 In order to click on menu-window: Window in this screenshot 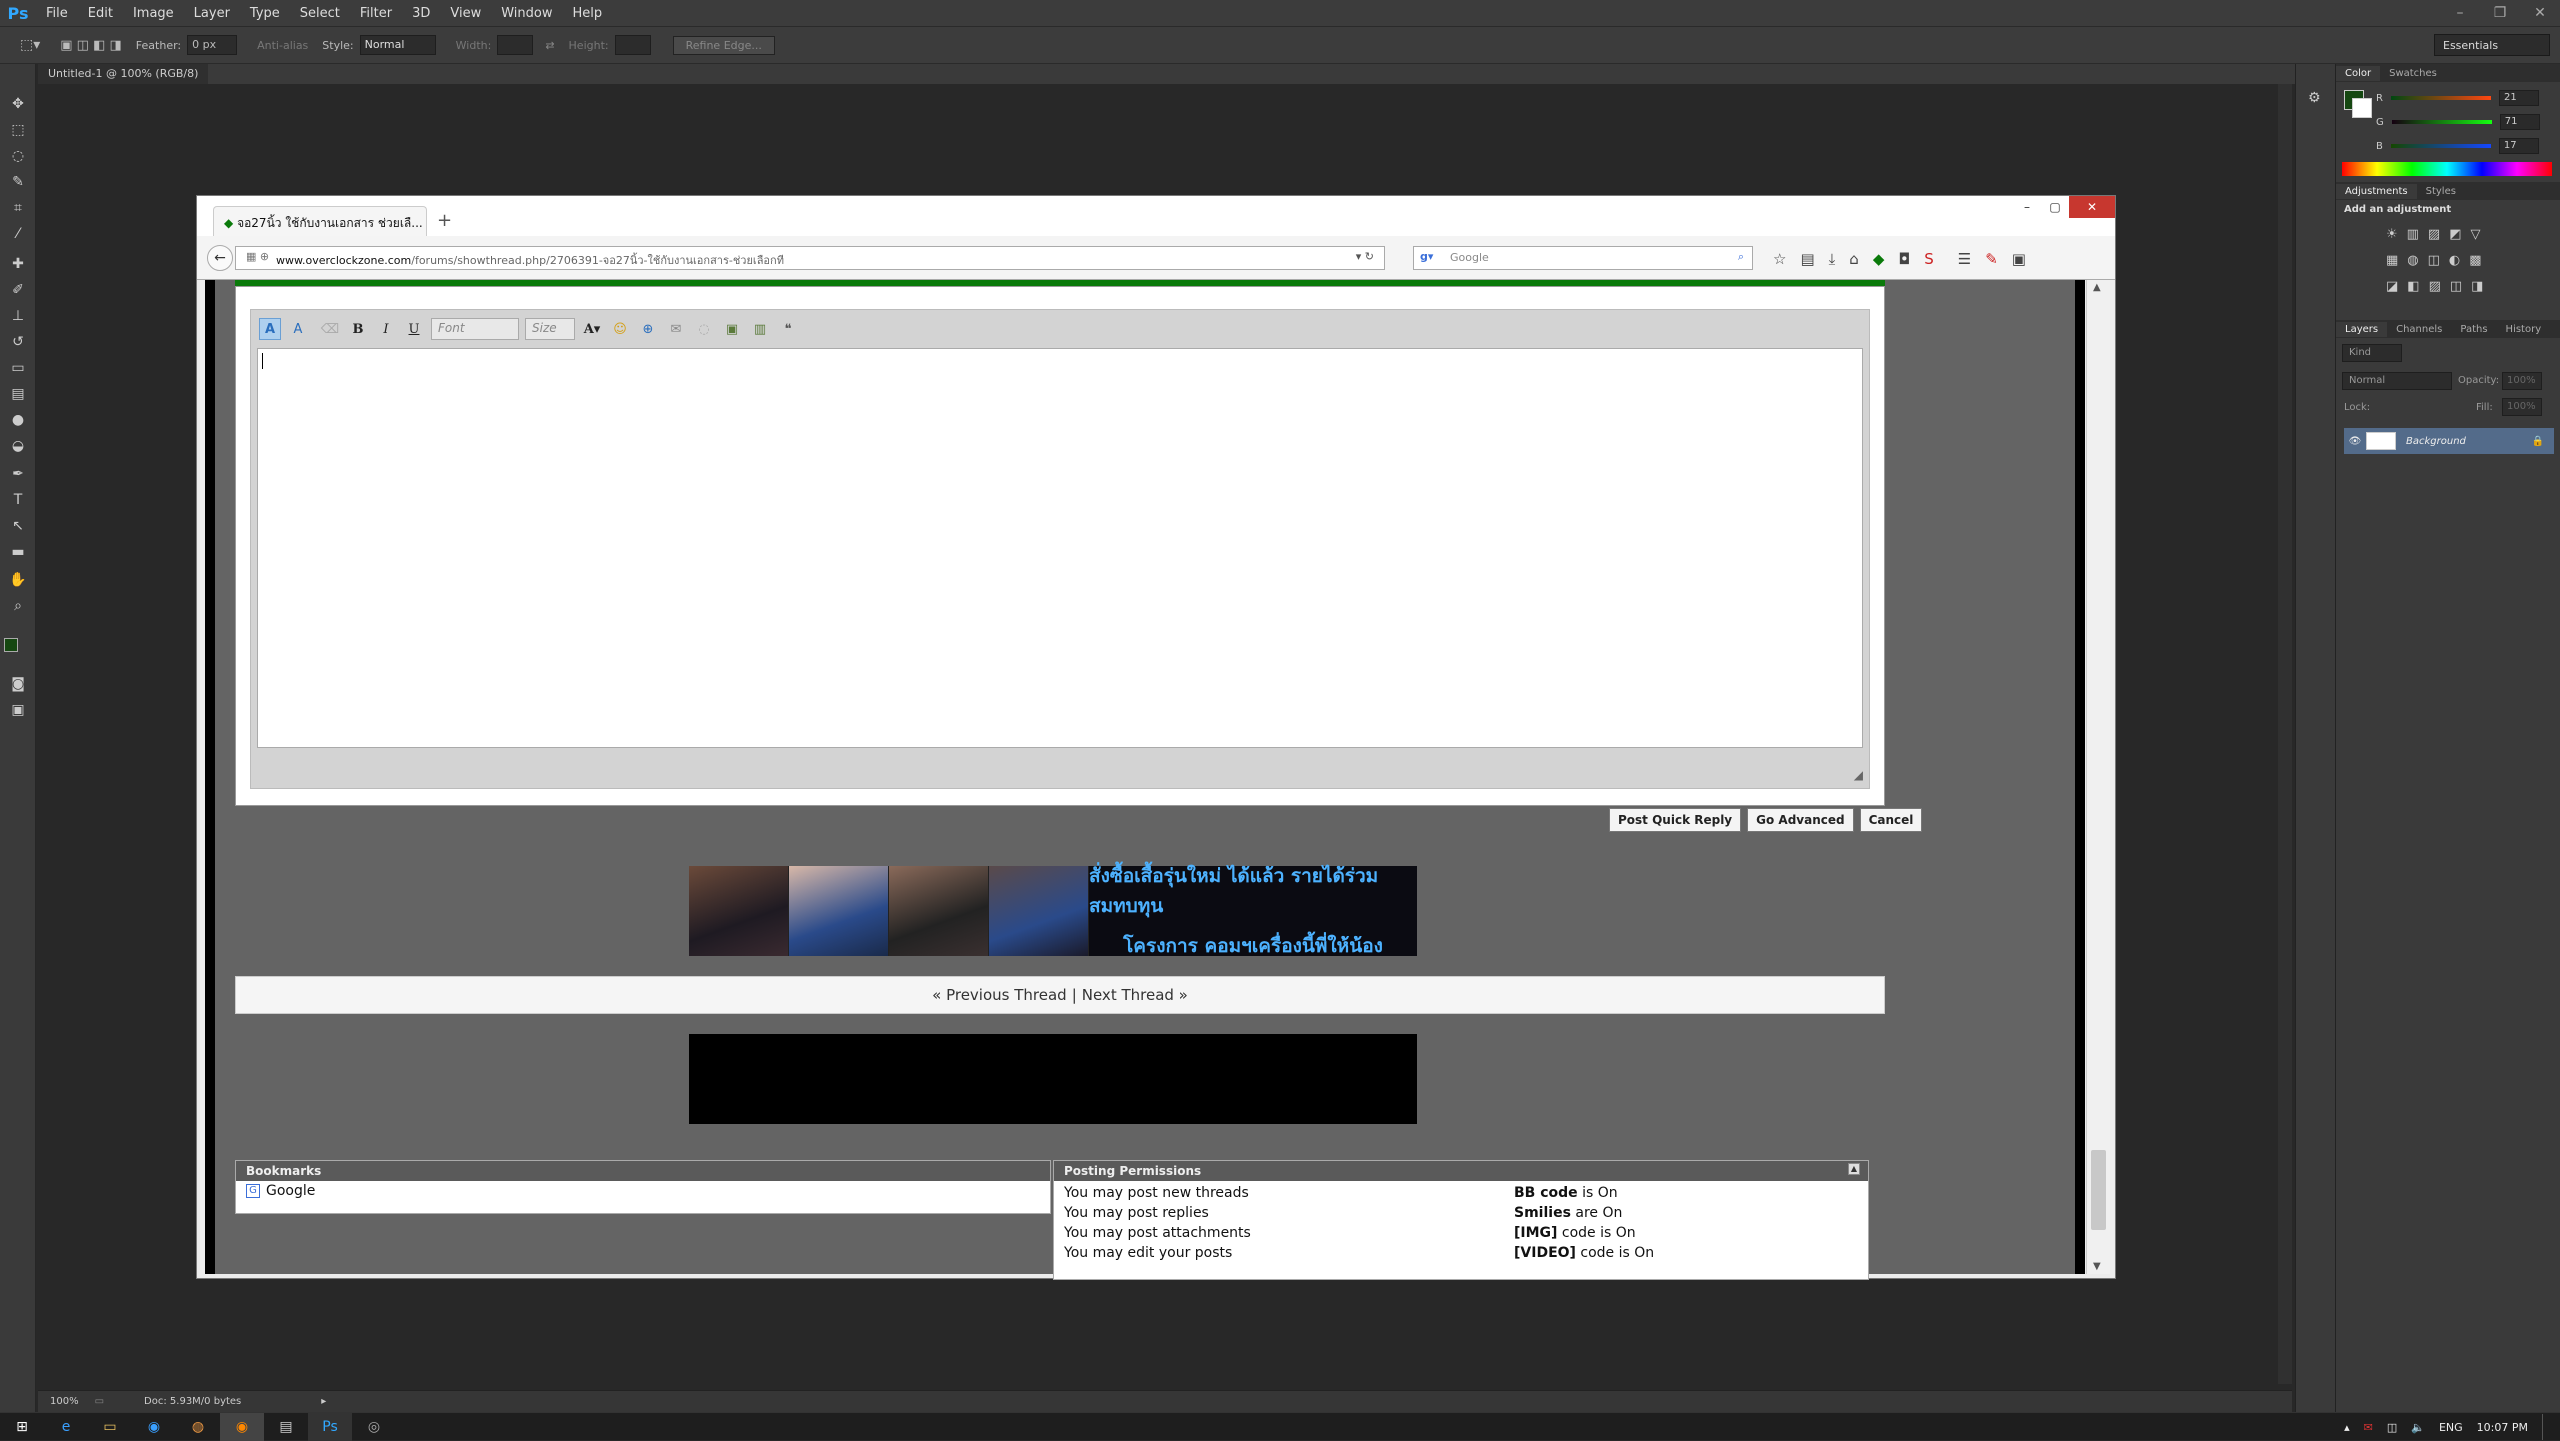, I will do `click(526, 13)`.